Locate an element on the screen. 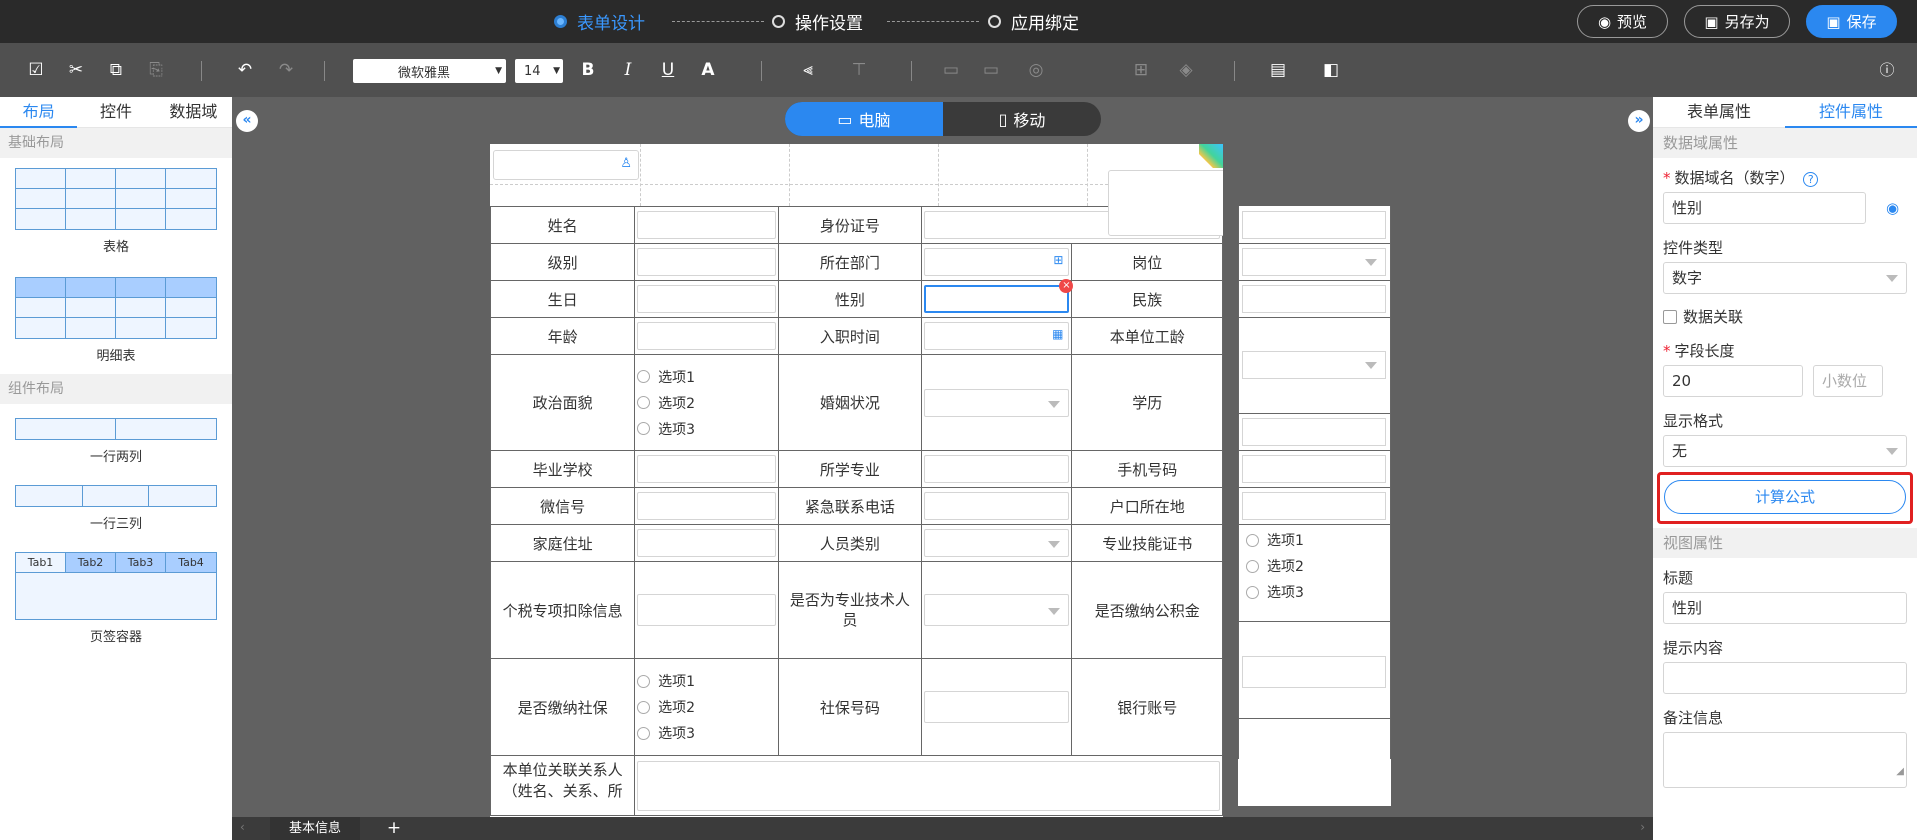 The height and width of the screenshot is (840, 1917). tech-staff-select is located at coordinates (996, 610).